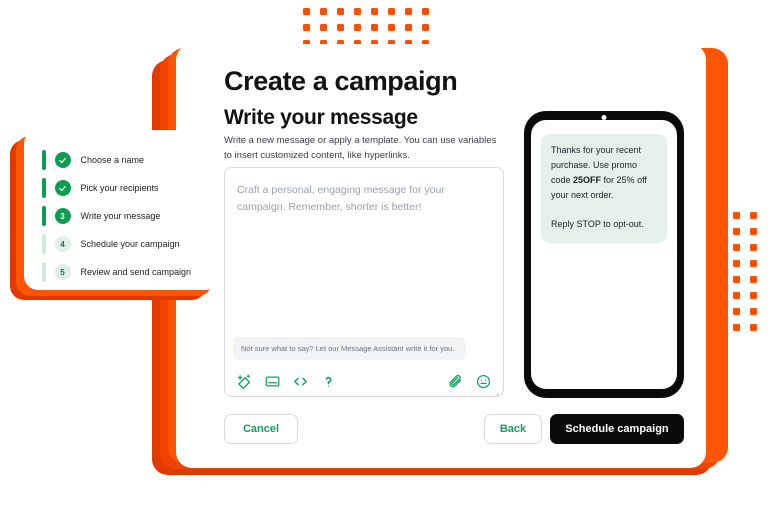  Describe the element at coordinates (136, 272) in the screenshot. I see `step-label: Review and send campaign` at that location.